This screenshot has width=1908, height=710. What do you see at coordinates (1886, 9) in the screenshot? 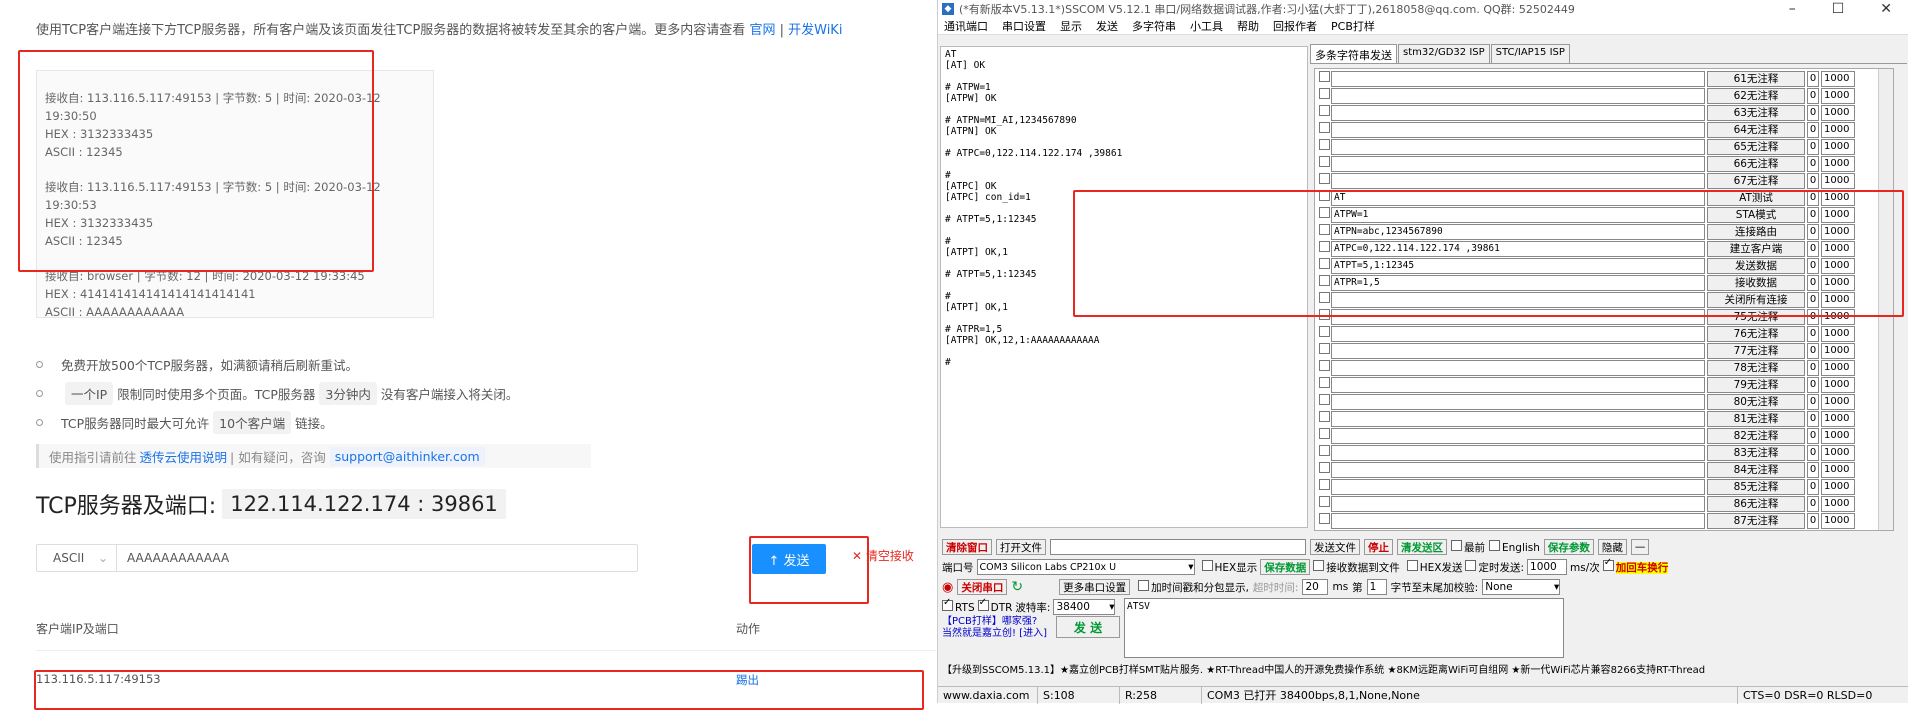
I see `close-icon: ✕` at bounding box center [1886, 9].